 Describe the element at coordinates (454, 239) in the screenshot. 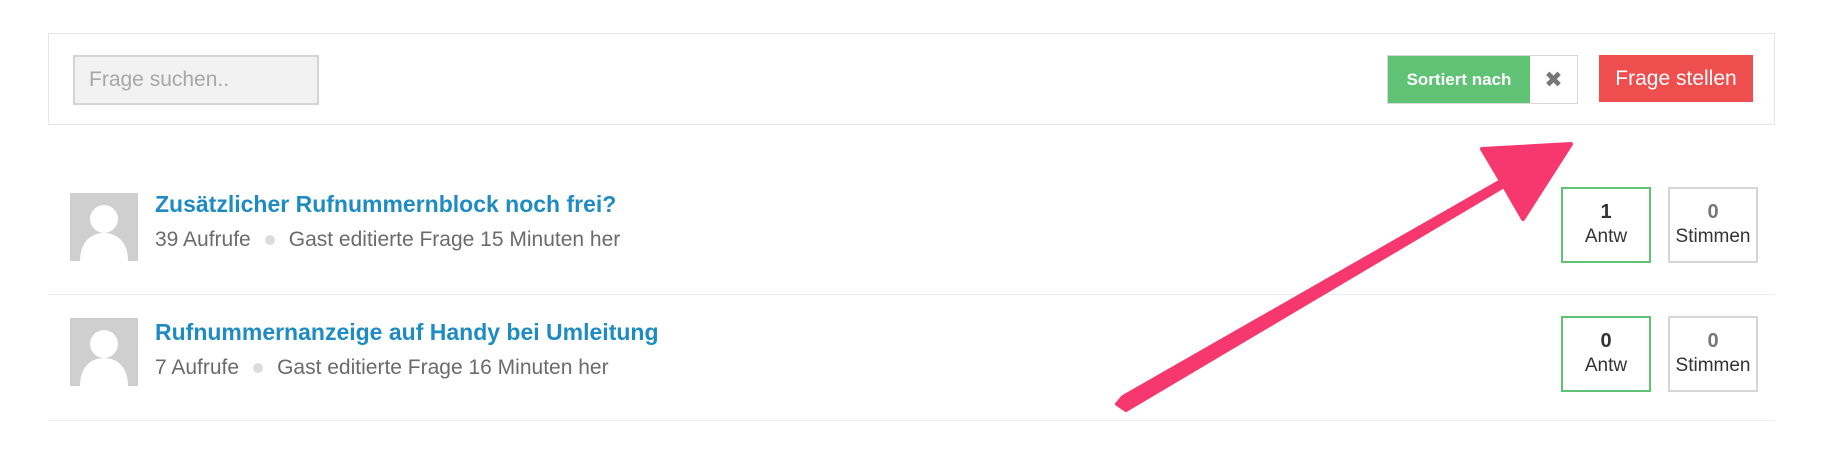

I see `last-activity: Gast editierte Frage 15 Minuten her` at that location.